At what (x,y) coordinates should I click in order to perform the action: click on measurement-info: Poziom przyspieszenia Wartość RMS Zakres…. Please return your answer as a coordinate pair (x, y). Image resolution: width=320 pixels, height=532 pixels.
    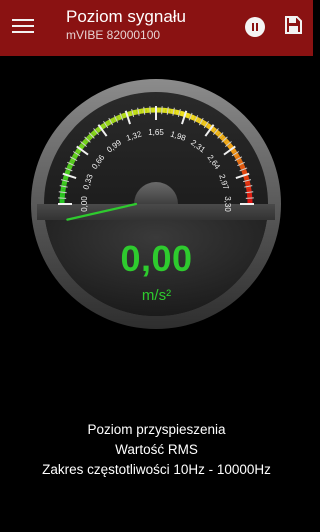
    Looking at the image, I should click on (156, 450).